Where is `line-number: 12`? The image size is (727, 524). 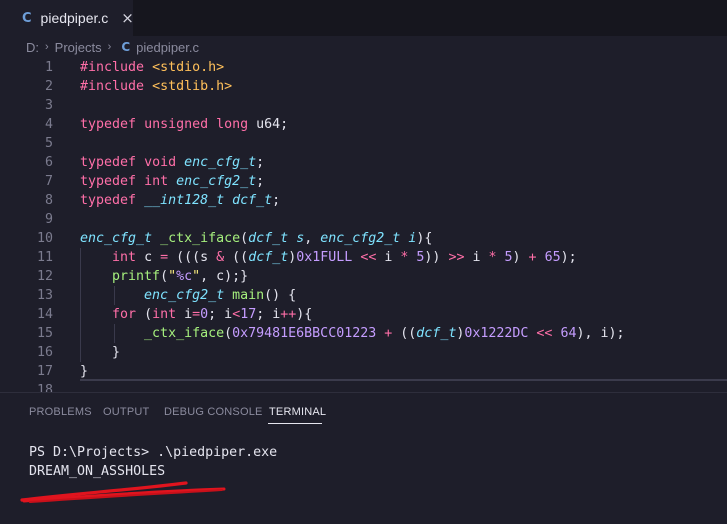 line-number: 12 is located at coordinates (44, 276).